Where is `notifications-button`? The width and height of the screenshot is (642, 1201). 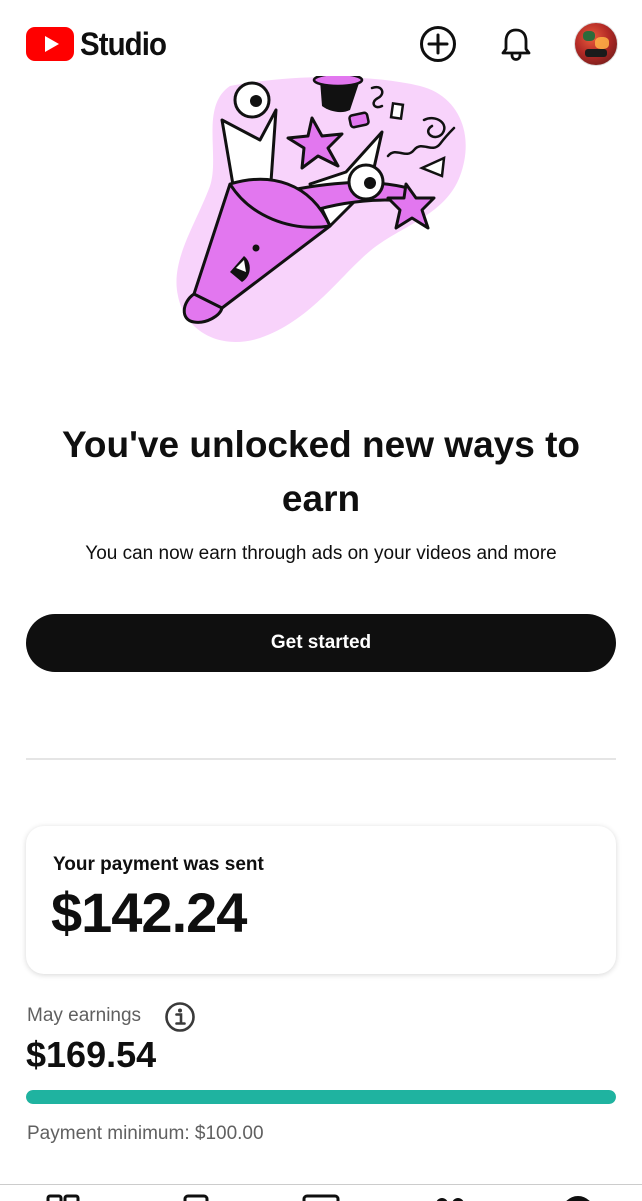
notifications-button is located at coordinates (516, 44).